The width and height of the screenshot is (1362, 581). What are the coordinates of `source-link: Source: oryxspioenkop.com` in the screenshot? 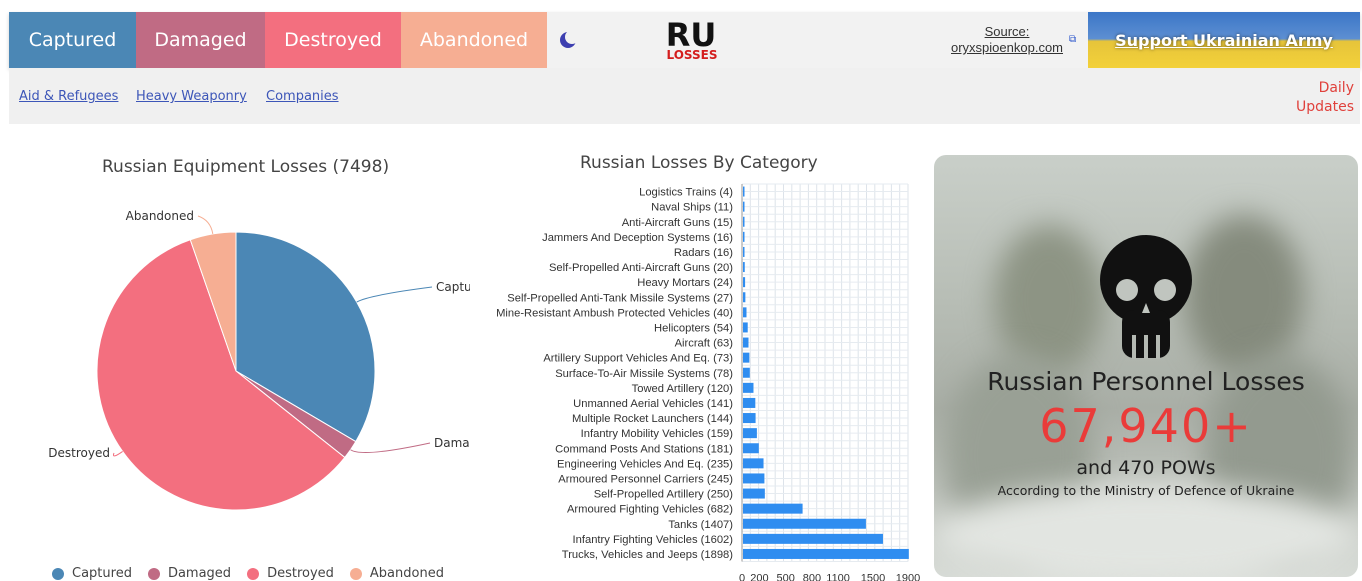 It's located at (1007, 40).